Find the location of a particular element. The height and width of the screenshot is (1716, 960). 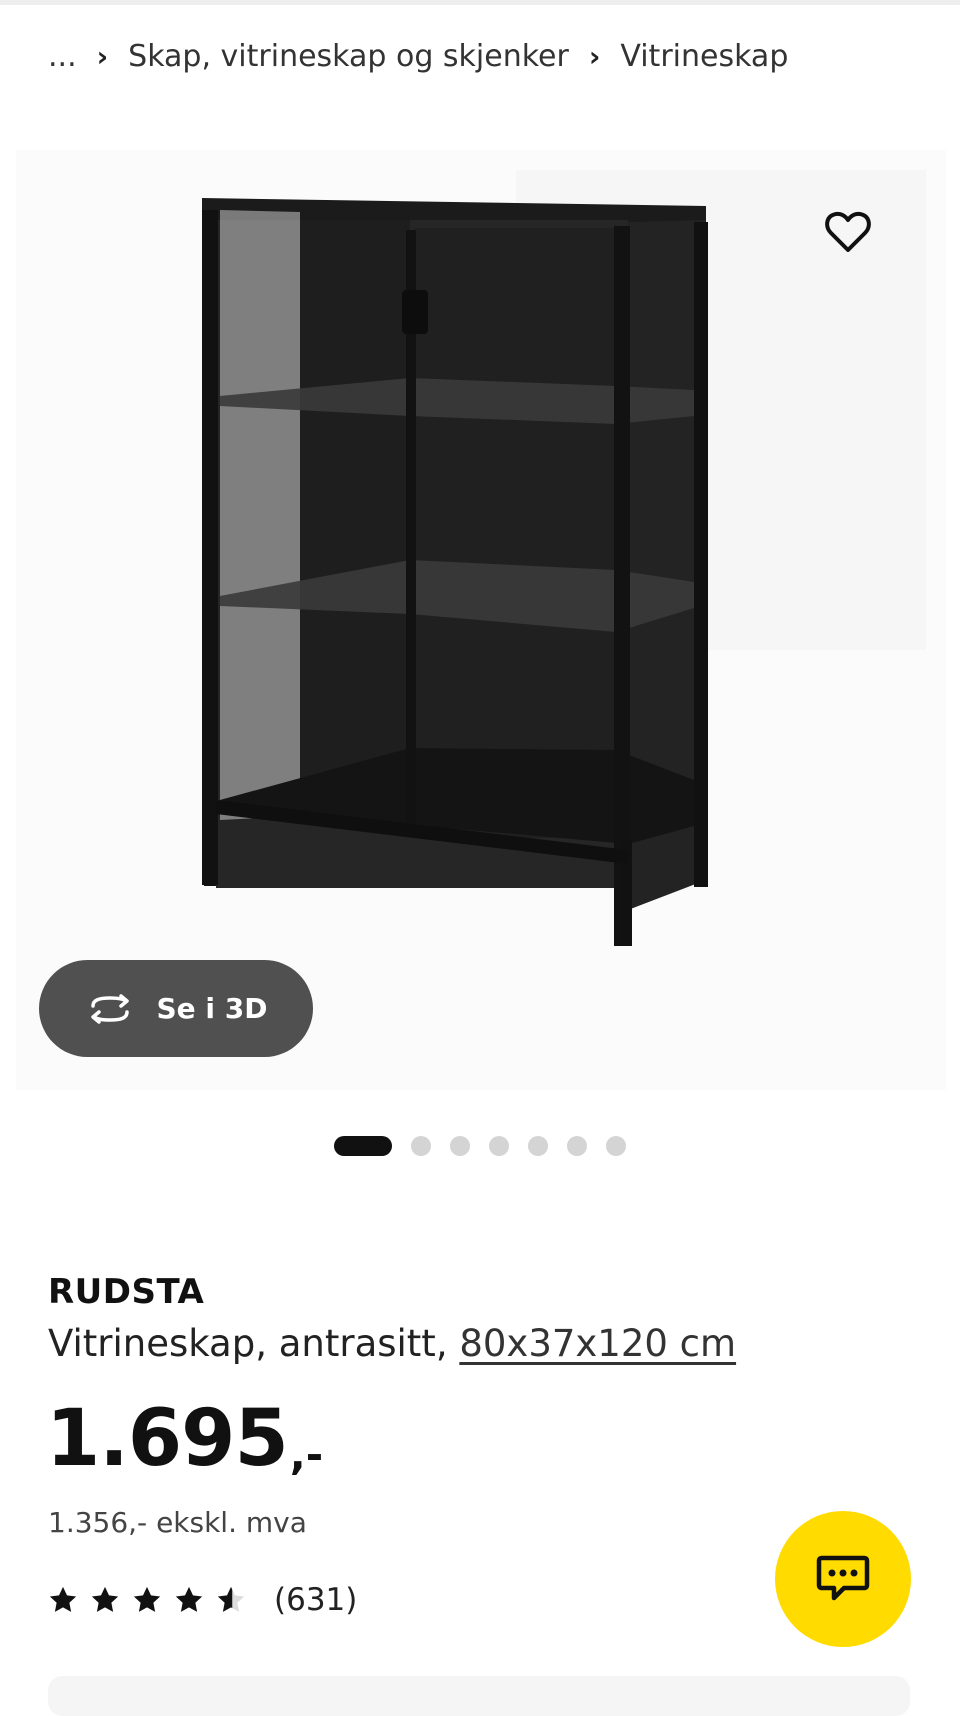

price-amount: 1.695 is located at coordinates (167, 1439).